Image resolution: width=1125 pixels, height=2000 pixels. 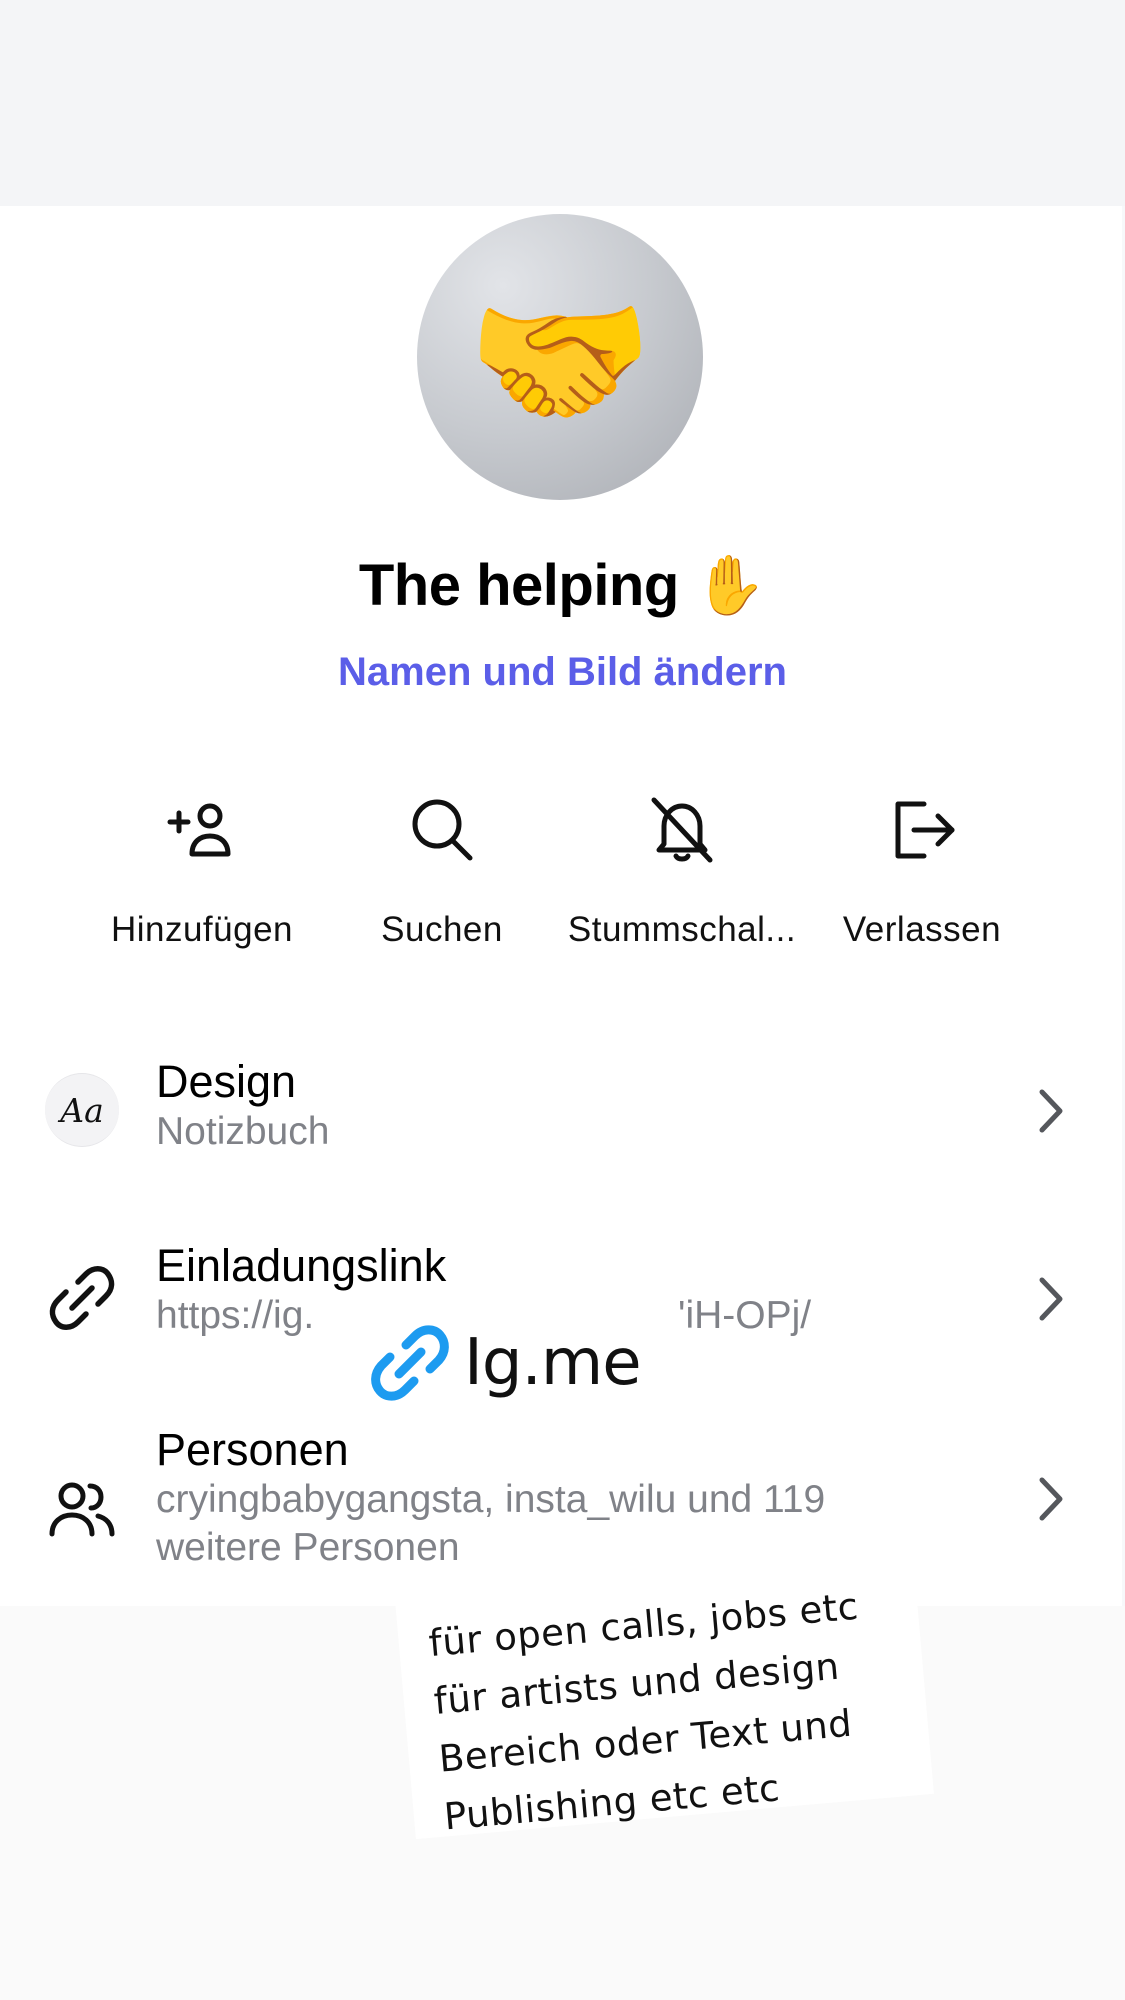 I want to click on link-sticker: Ig.me, so click(x=506, y=1363).